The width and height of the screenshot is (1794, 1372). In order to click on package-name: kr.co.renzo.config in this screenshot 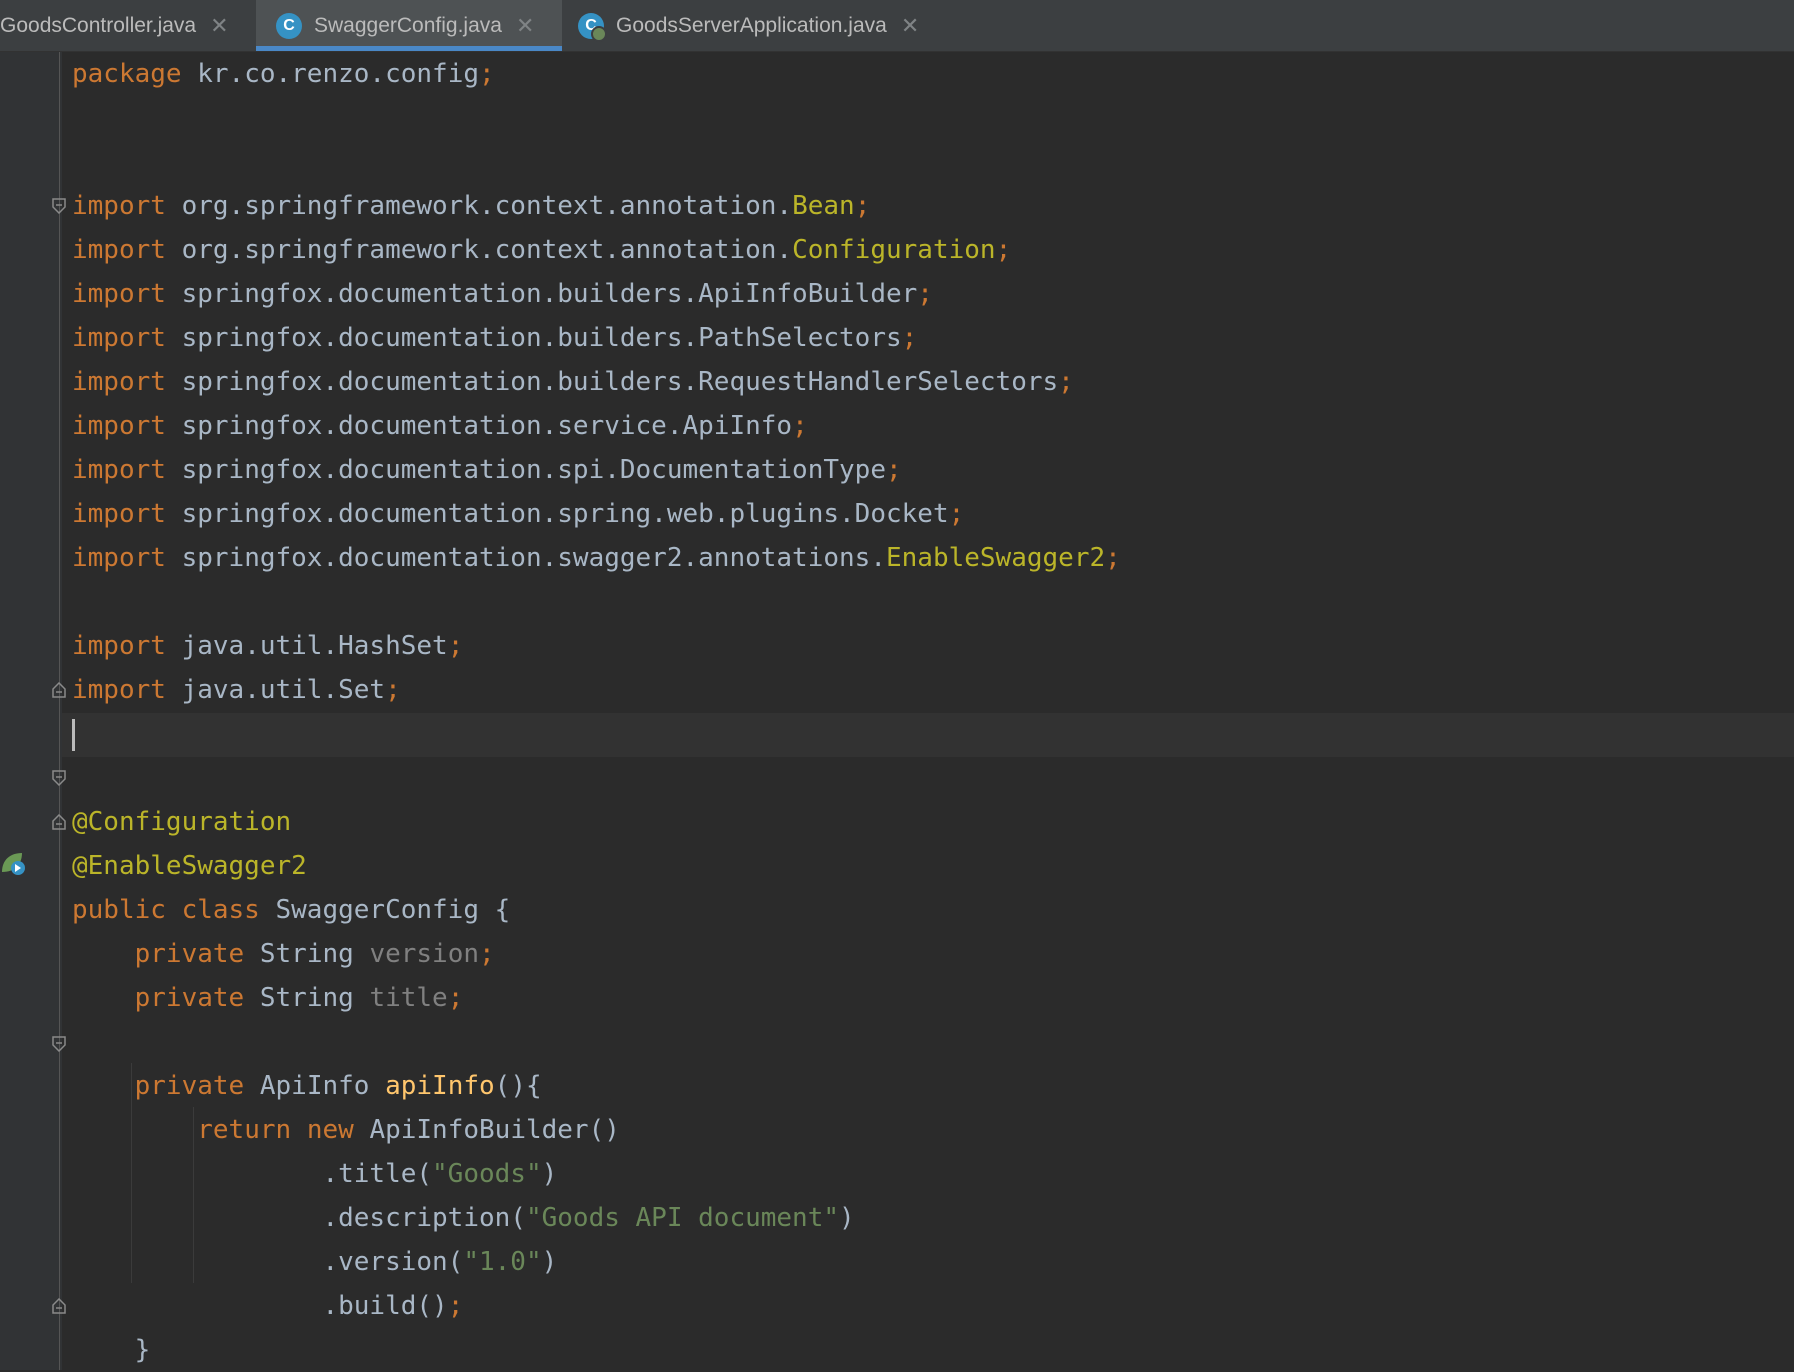, I will do `click(338, 74)`.